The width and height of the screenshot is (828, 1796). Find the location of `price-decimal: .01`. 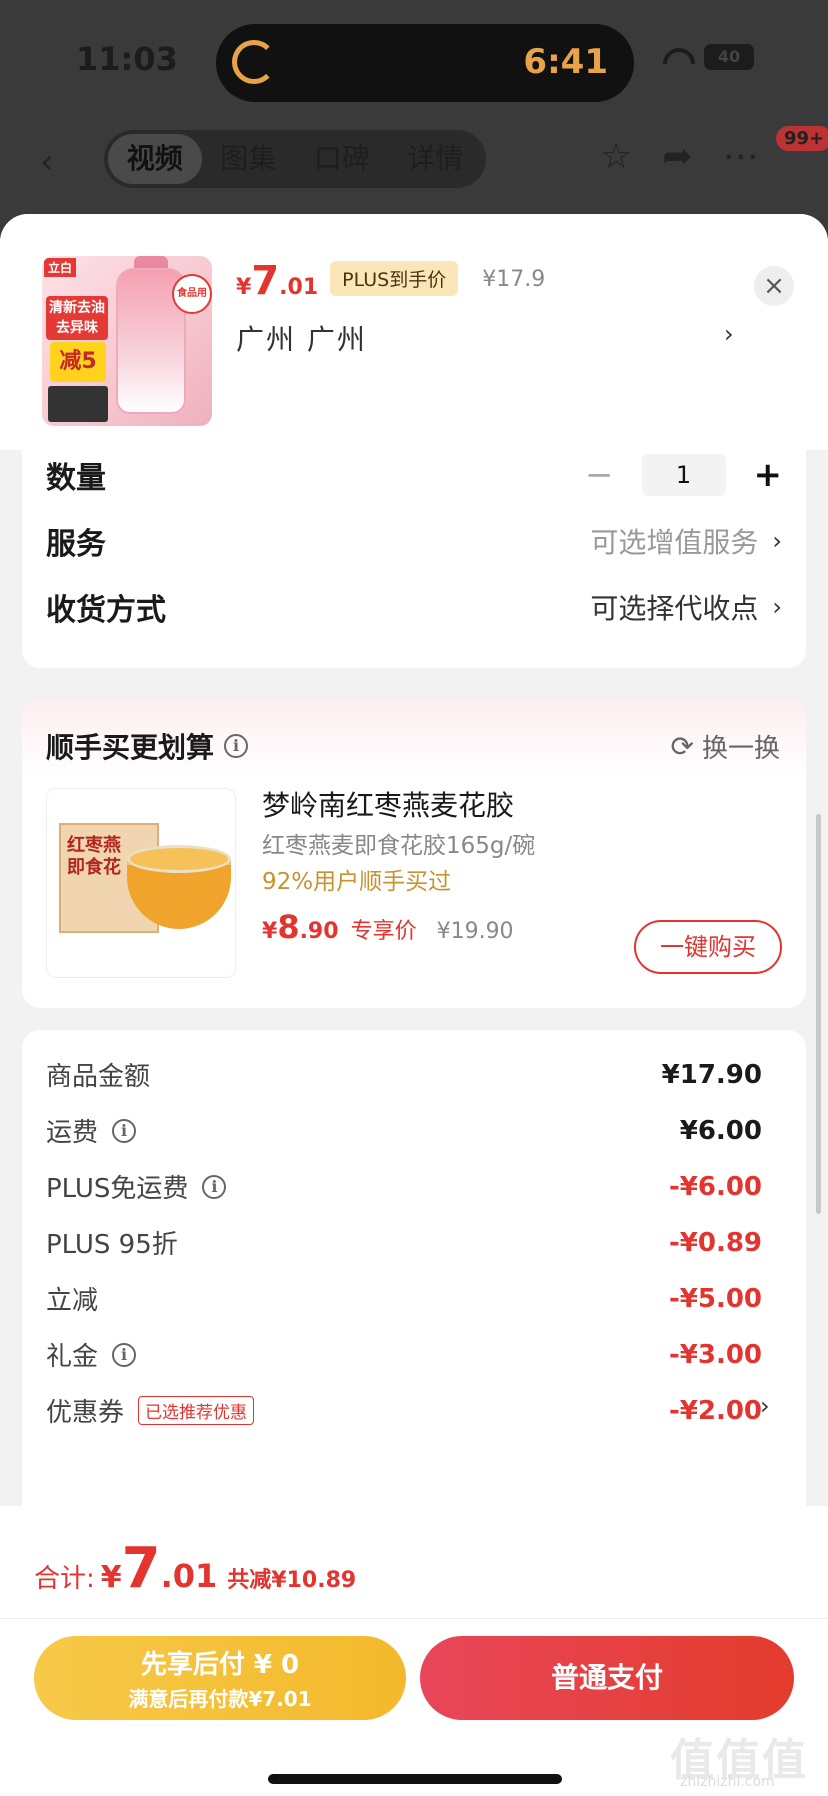

price-decimal: .01 is located at coordinates (299, 287).